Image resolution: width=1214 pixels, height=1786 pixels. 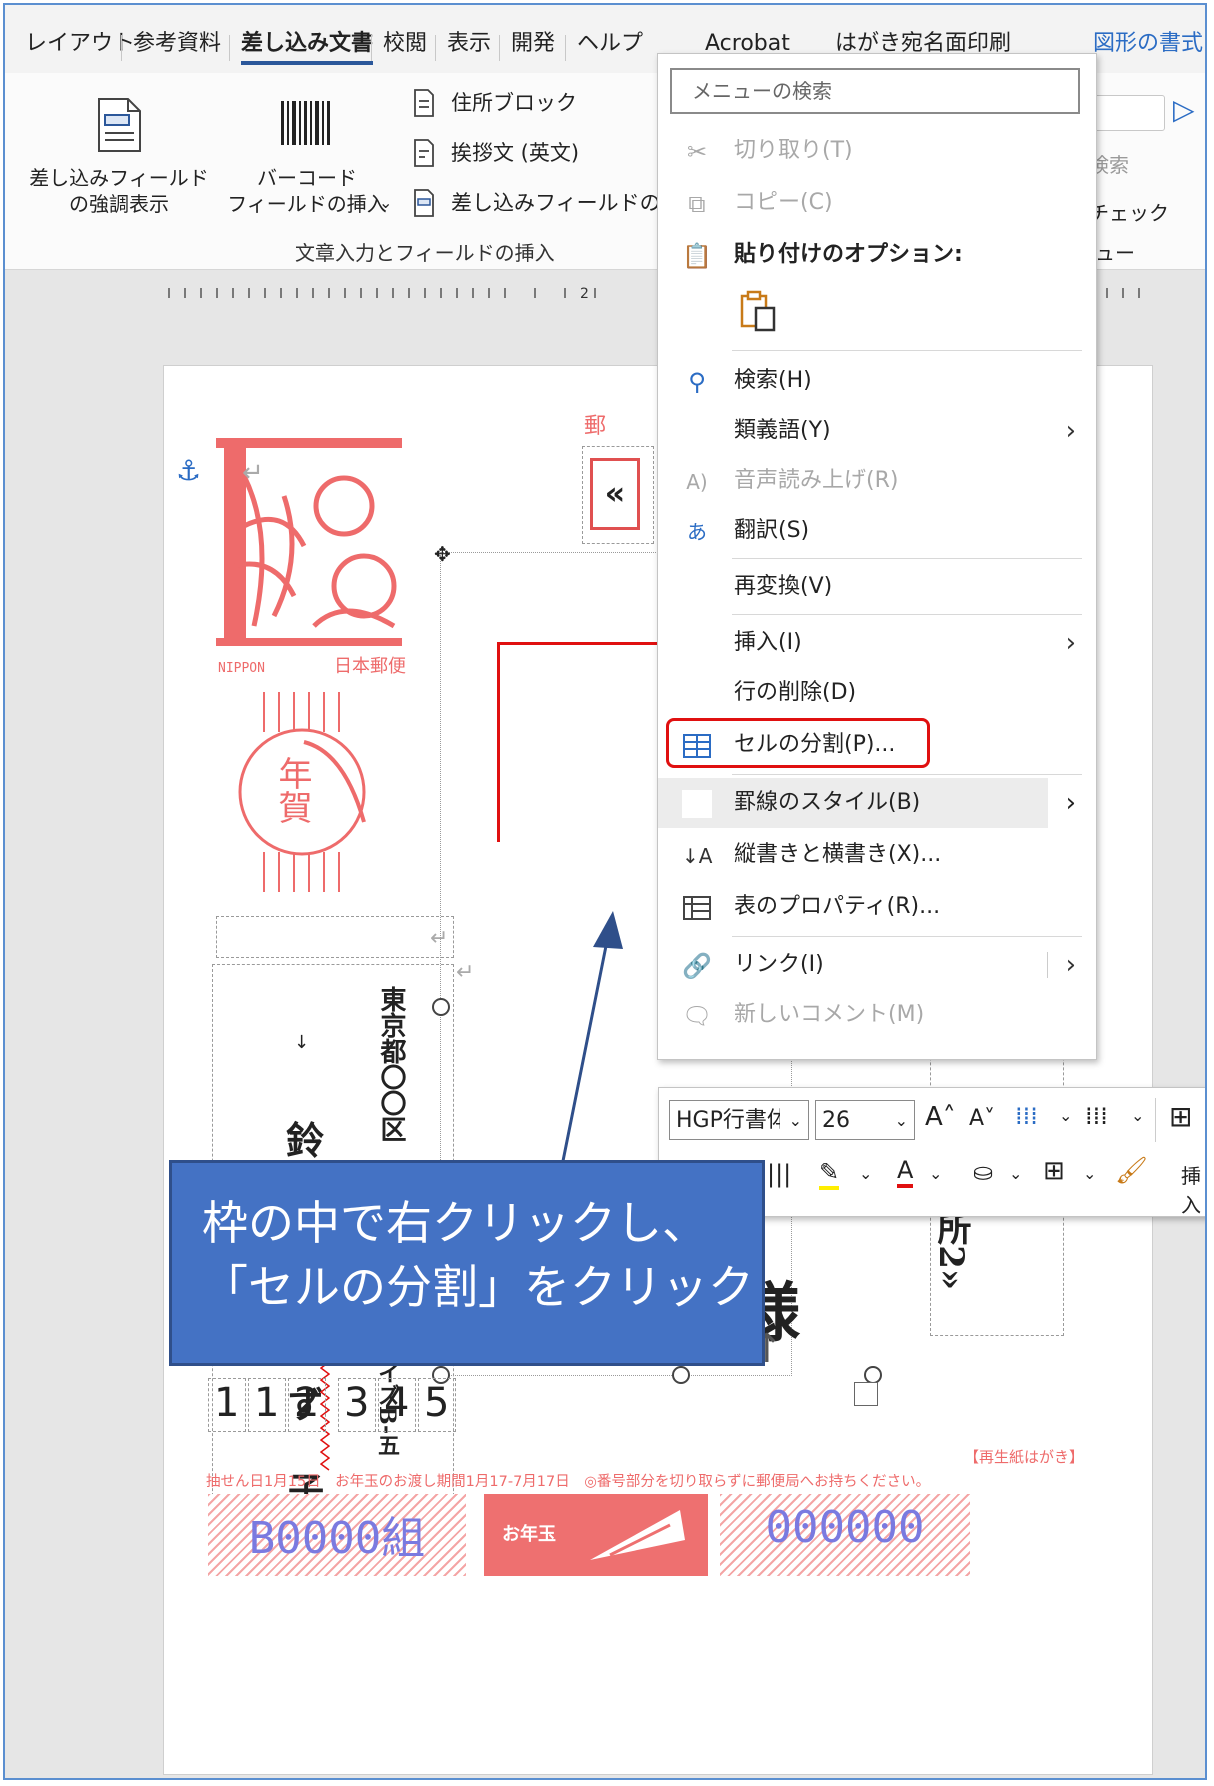 What do you see at coordinates (877, 431) in the screenshot?
I see `menu-item-synonyms: 類義語(Y) ›` at bounding box center [877, 431].